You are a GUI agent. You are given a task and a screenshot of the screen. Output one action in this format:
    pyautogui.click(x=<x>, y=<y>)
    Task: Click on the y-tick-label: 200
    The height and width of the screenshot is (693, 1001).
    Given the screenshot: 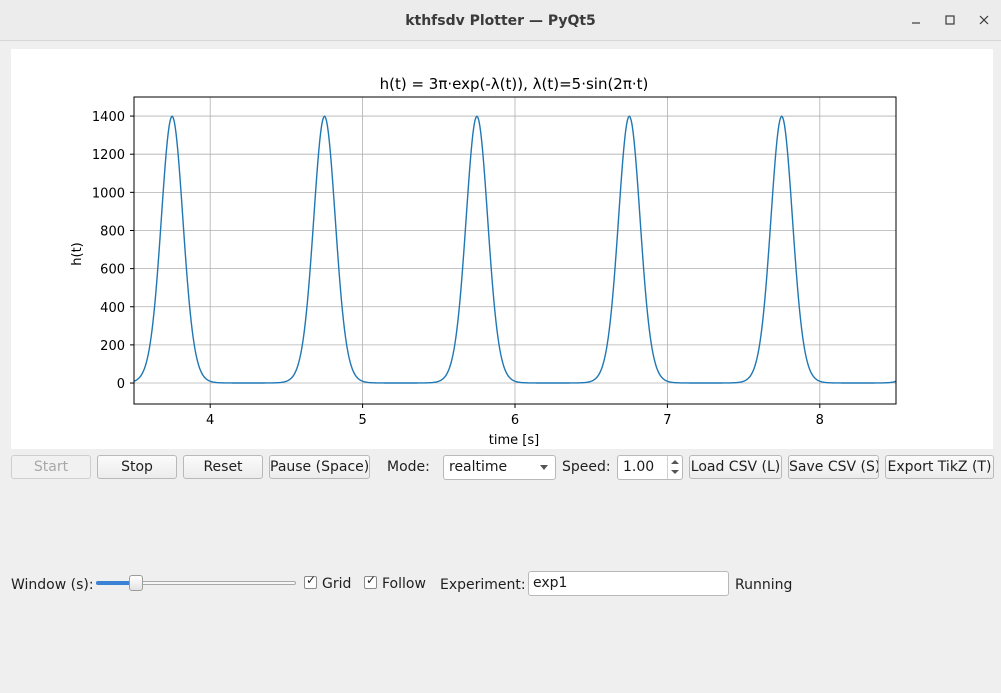 What is the action you would take?
    pyautogui.click(x=112, y=346)
    